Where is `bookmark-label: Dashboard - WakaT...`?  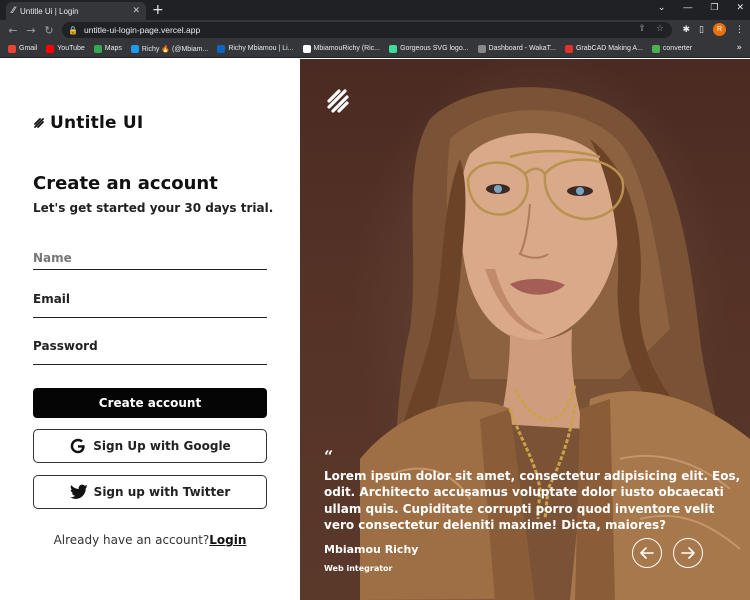 bookmark-label: Dashboard - WakaT... is located at coordinates (522, 48).